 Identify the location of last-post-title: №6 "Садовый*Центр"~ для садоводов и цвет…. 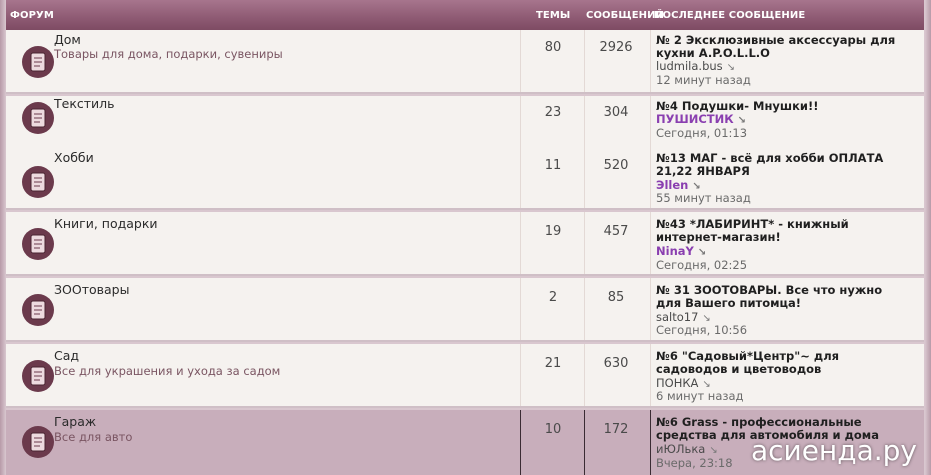
(776, 363).